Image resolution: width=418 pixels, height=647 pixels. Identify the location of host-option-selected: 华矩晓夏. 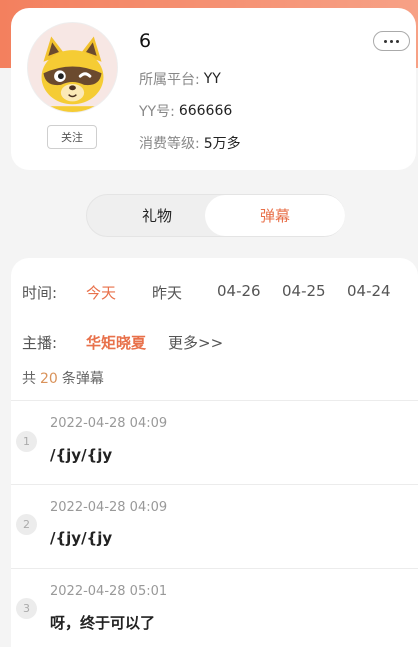
(116, 342).